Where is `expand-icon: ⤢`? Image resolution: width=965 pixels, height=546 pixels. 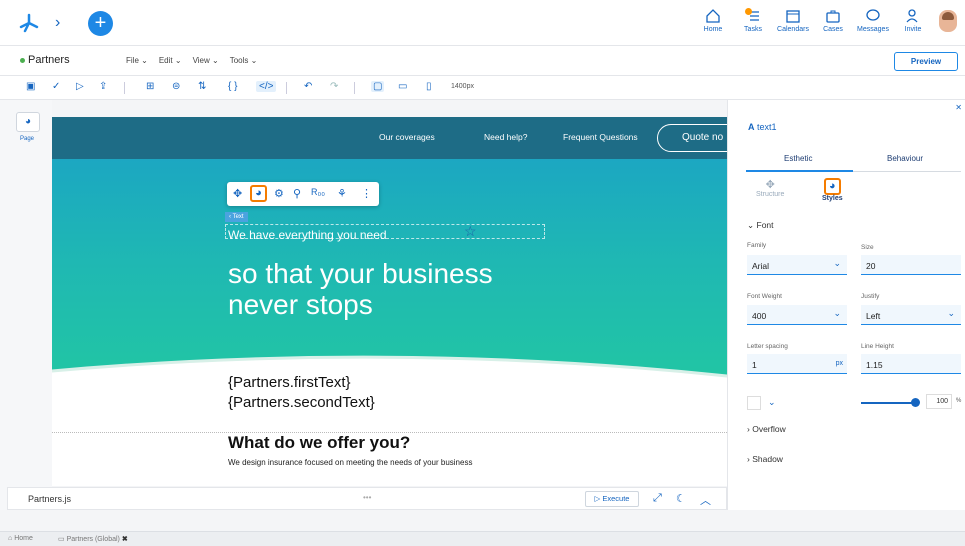
expand-icon: ⤢ is located at coordinates (657, 498).